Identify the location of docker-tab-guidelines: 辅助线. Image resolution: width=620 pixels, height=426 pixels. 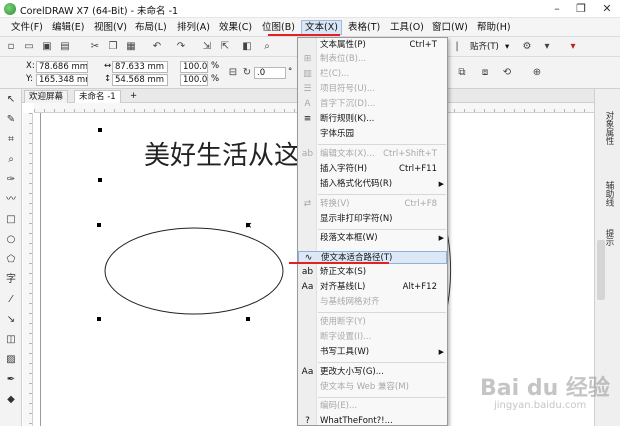
(607, 194).